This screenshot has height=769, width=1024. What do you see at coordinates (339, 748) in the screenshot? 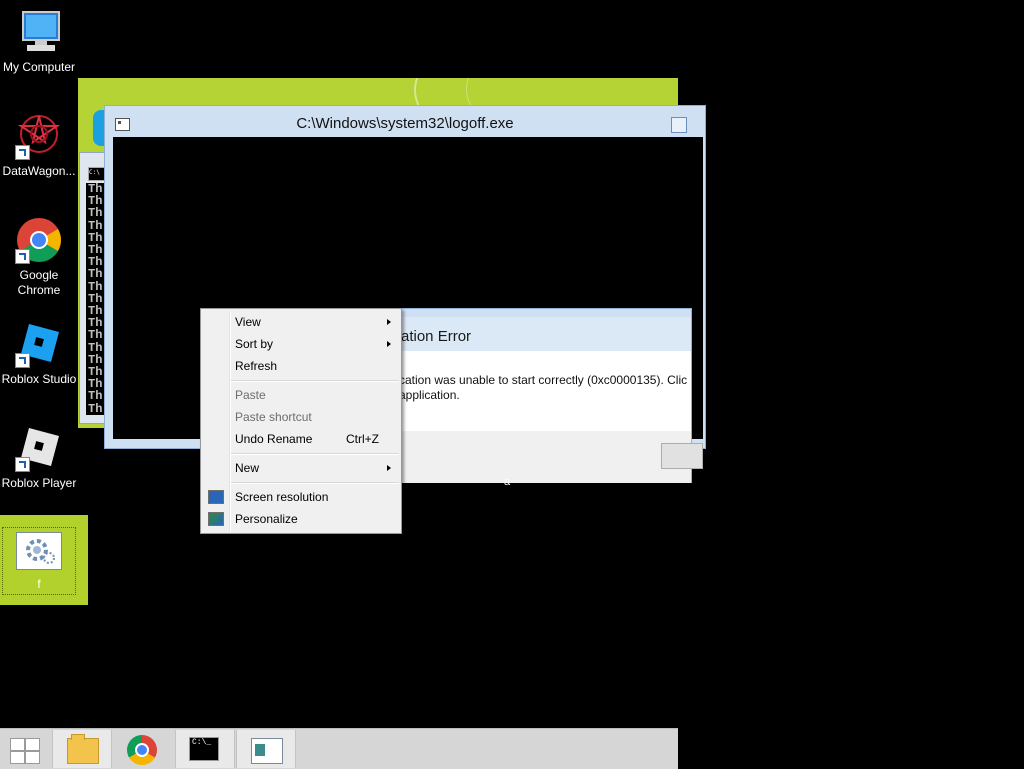
I see `taskbar: C:\_` at bounding box center [339, 748].